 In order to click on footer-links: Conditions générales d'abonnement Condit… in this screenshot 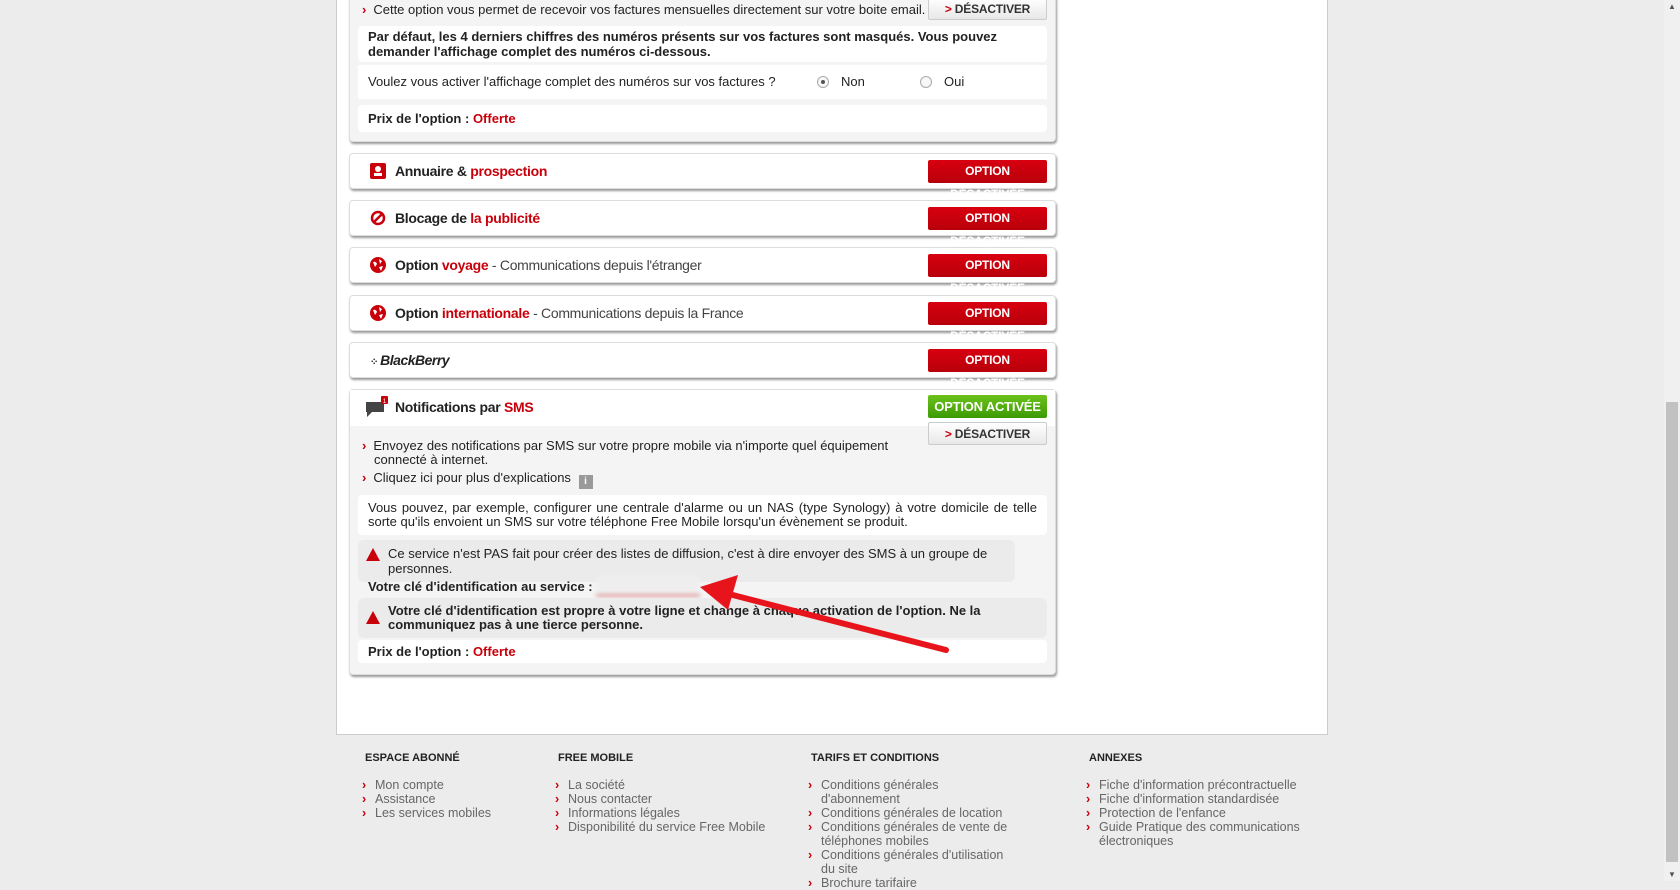, I will do `click(913, 834)`.